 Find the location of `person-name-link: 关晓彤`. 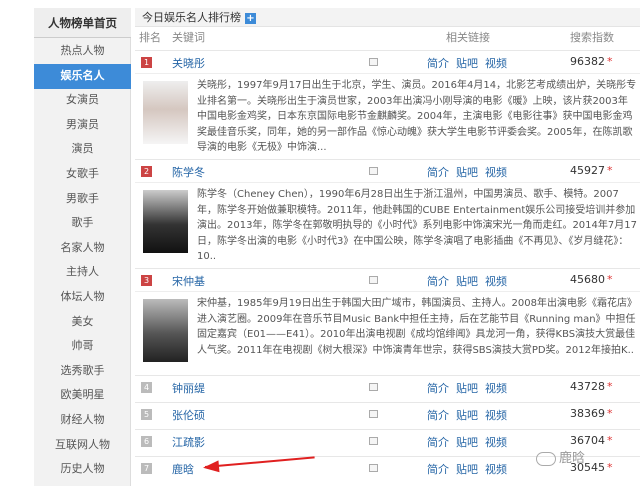

person-name-link: 关晓彤 is located at coordinates (188, 63).